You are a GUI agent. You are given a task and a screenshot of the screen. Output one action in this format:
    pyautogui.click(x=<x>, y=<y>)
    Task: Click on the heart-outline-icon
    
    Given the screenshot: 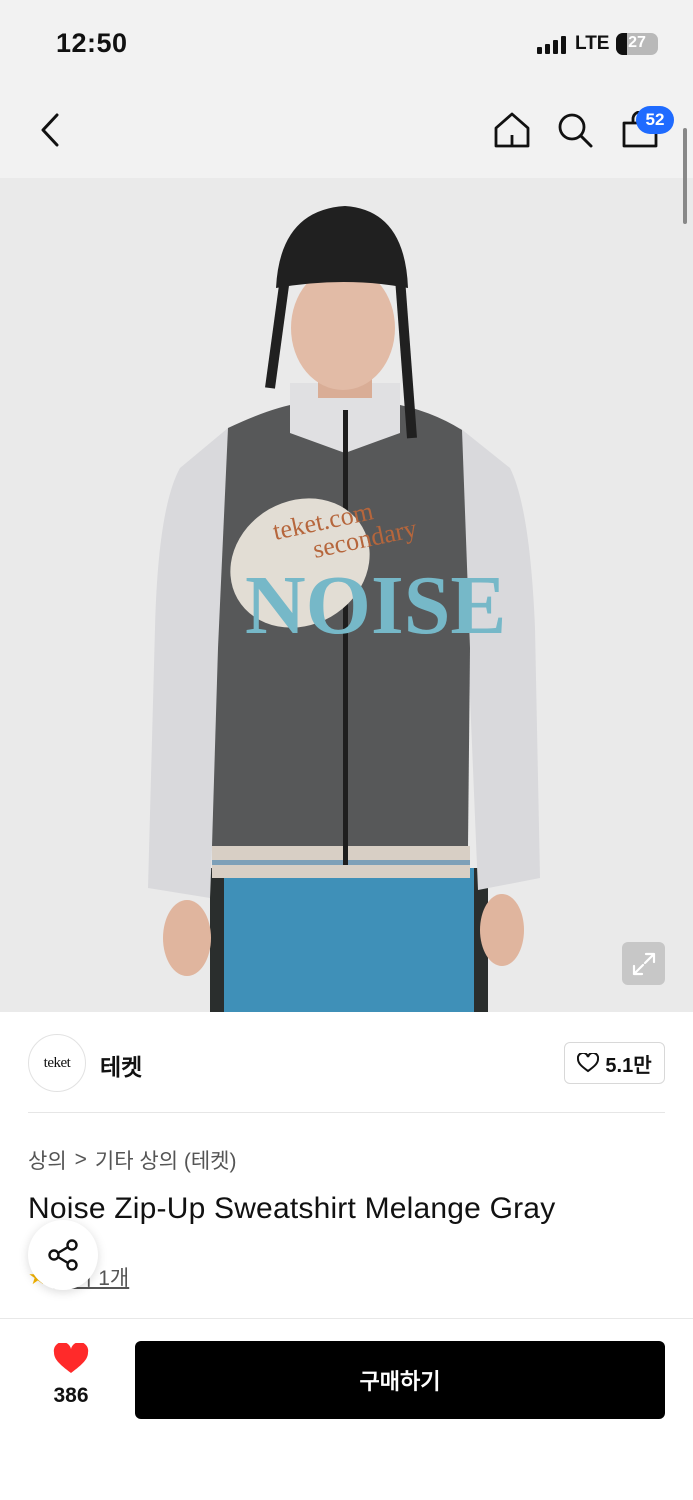 What is the action you would take?
    pyautogui.click(x=588, y=1063)
    